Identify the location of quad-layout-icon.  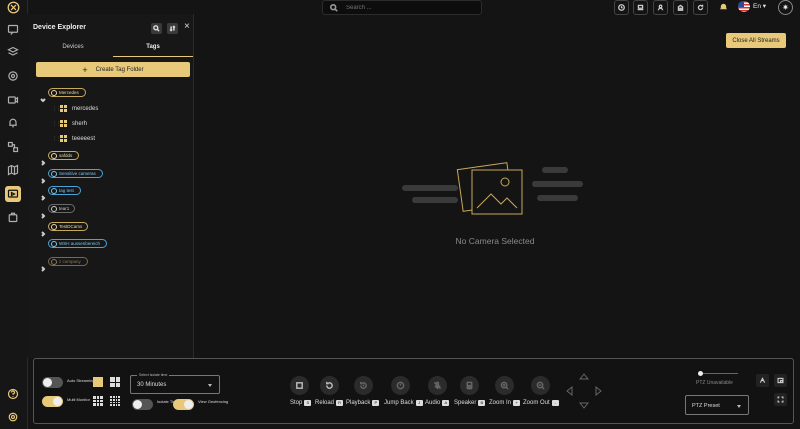
(115, 382).